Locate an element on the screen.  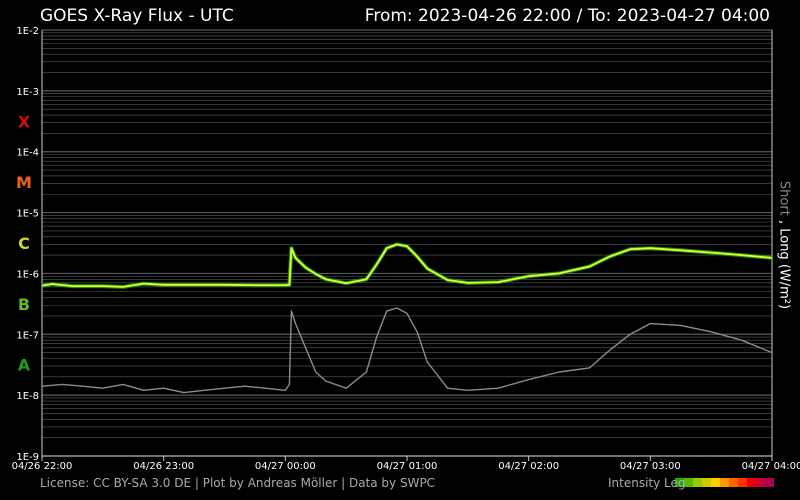
y-tick-label: 1E-9 is located at coordinates (27, 457).